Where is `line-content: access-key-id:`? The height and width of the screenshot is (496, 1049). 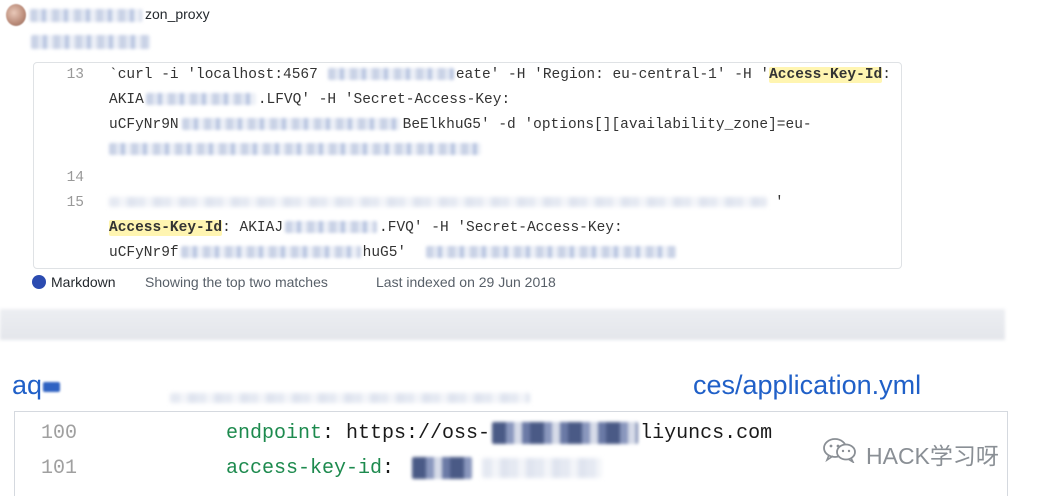 line-content: access-key-id: is located at coordinates (414, 469).